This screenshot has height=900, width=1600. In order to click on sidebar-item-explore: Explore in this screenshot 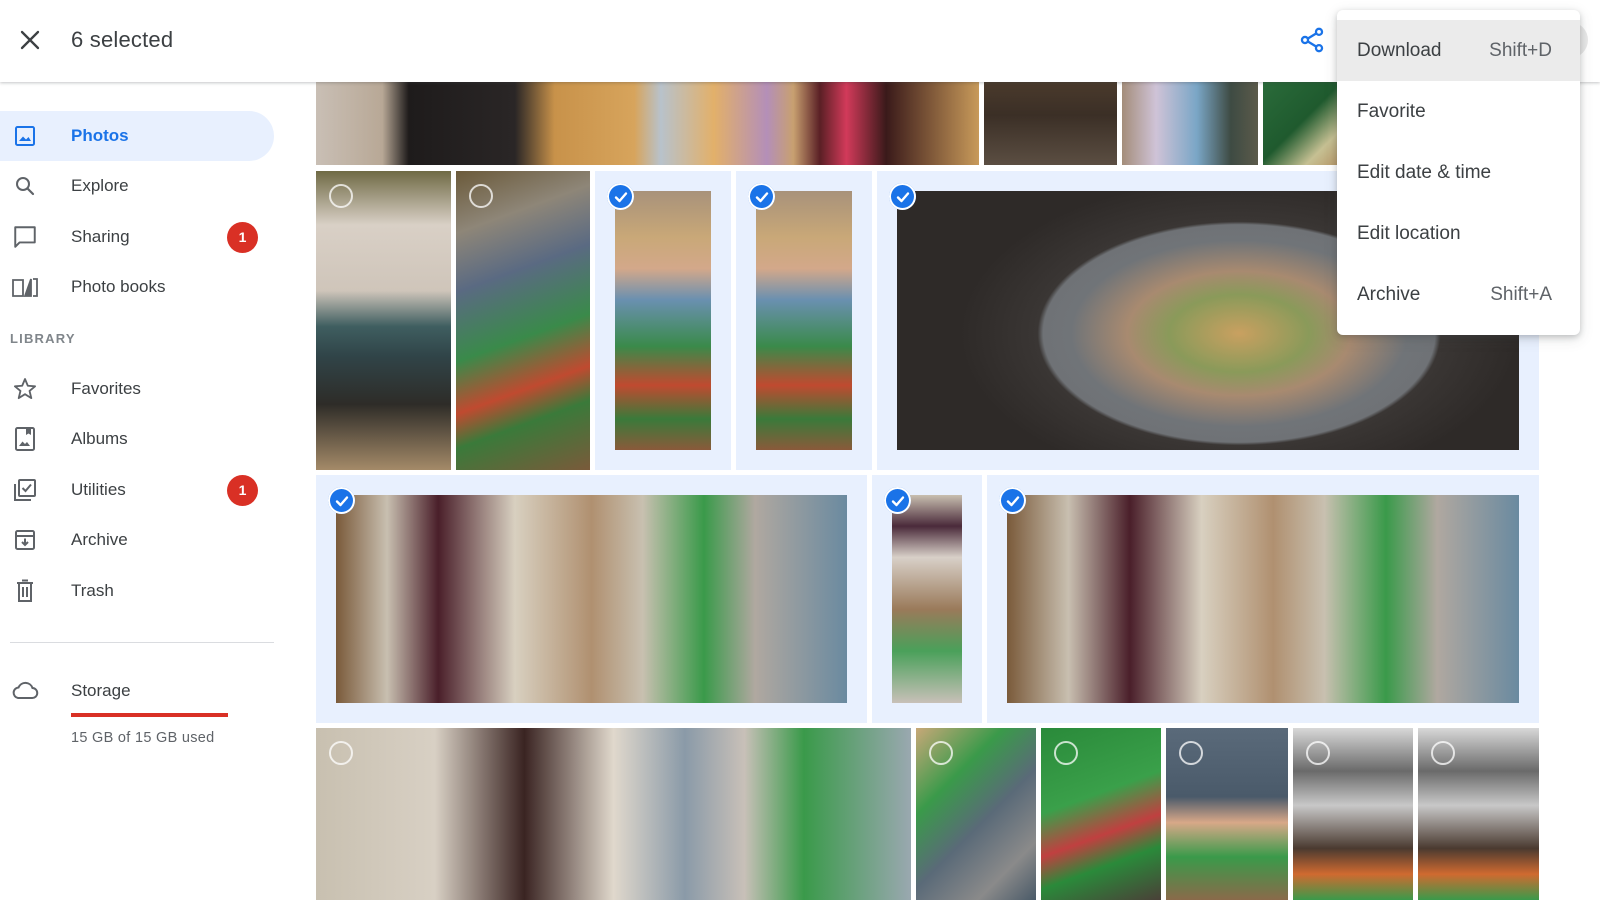, I will do `click(137, 186)`.